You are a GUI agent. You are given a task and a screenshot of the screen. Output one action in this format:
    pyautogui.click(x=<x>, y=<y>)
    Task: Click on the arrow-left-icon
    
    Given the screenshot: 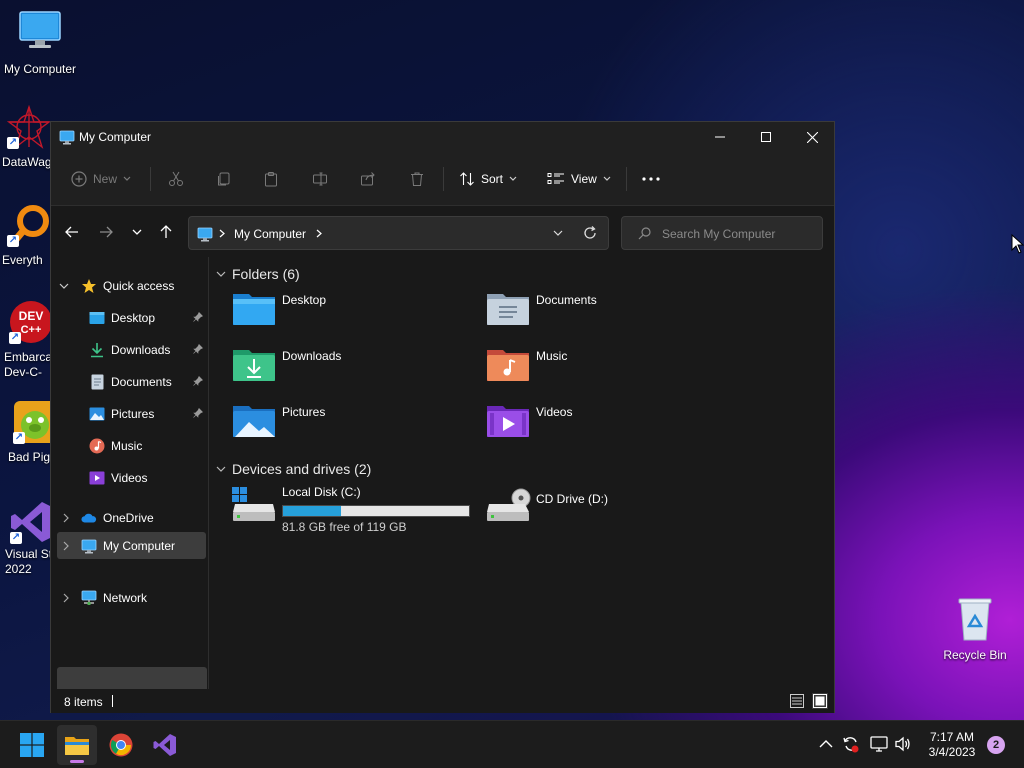 What is the action you would take?
    pyautogui.click(x=72, y=232)
    